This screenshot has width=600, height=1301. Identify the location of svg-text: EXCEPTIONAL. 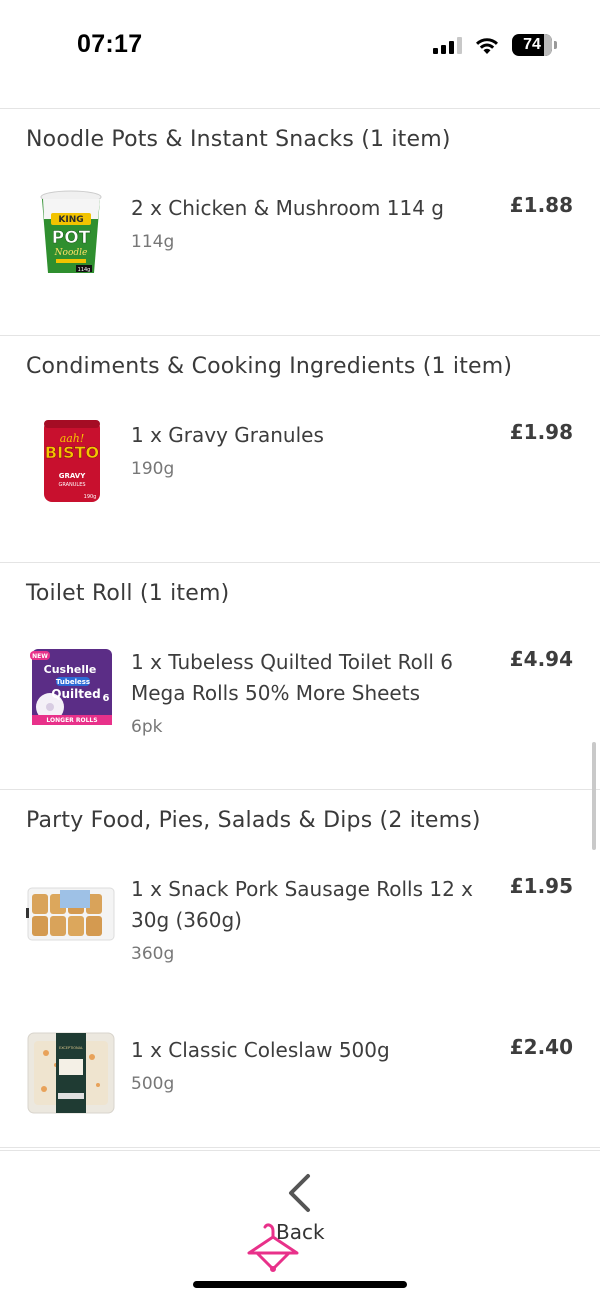
(71, 1048).